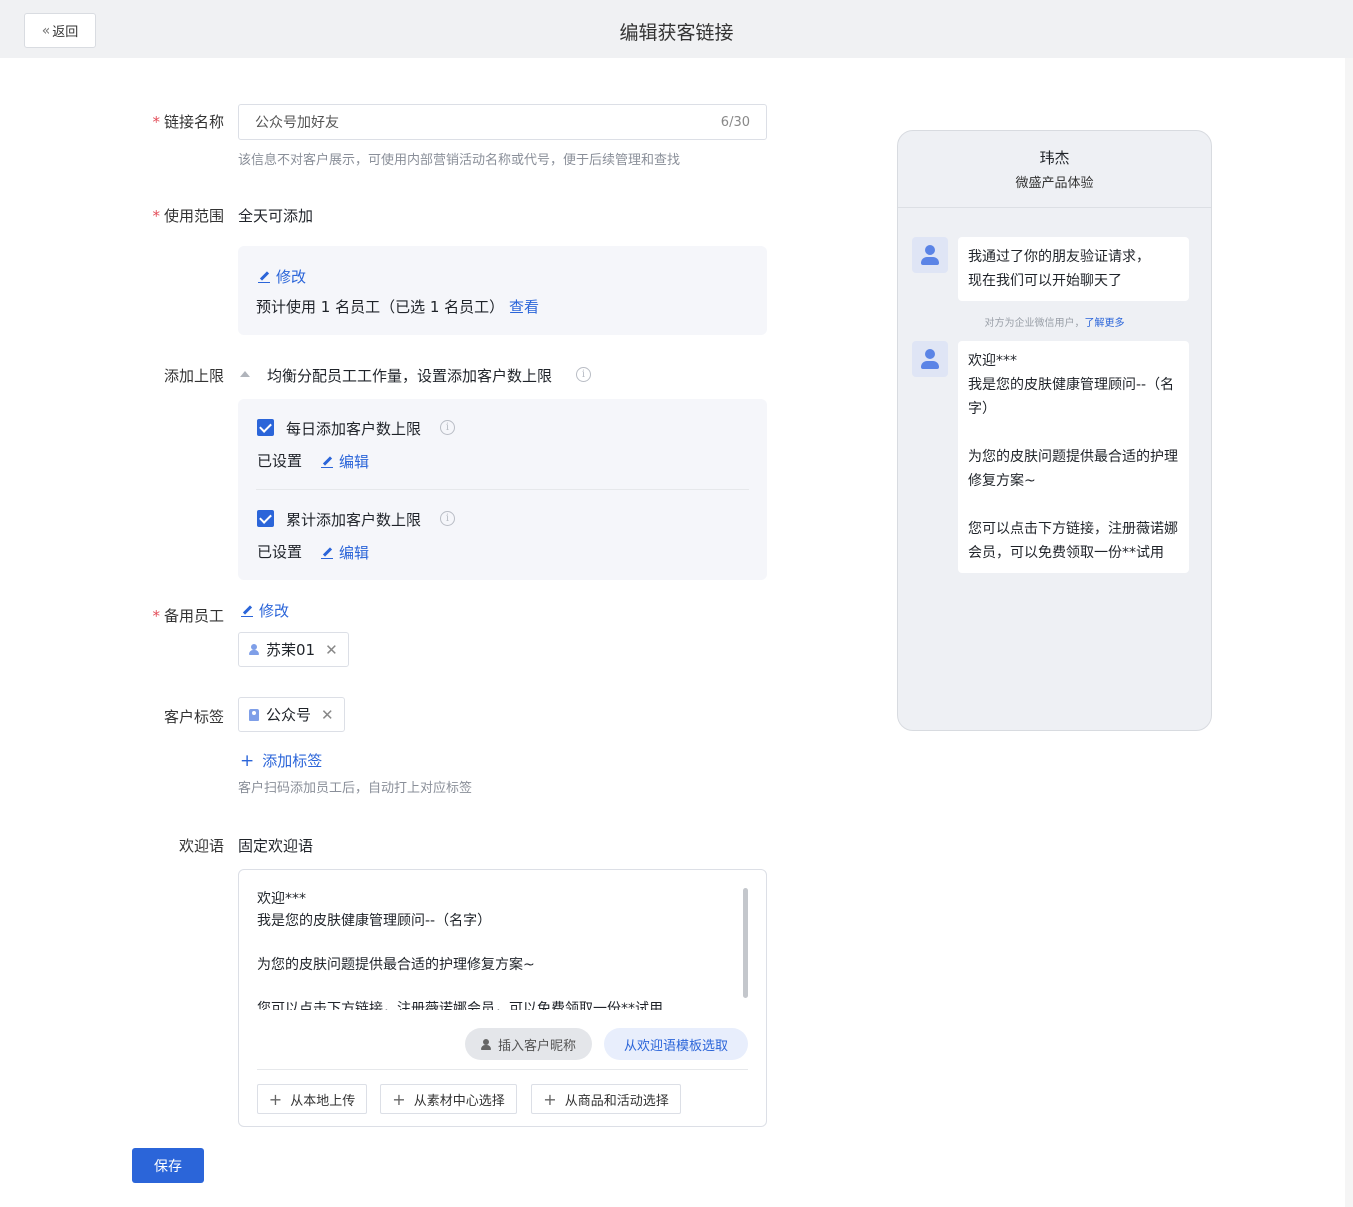  What do you see at coordinates (606, 1099) in the screenshot?
I see `product-activity-button: + 从商品和活动选择` at bounding box center [606, 1099].